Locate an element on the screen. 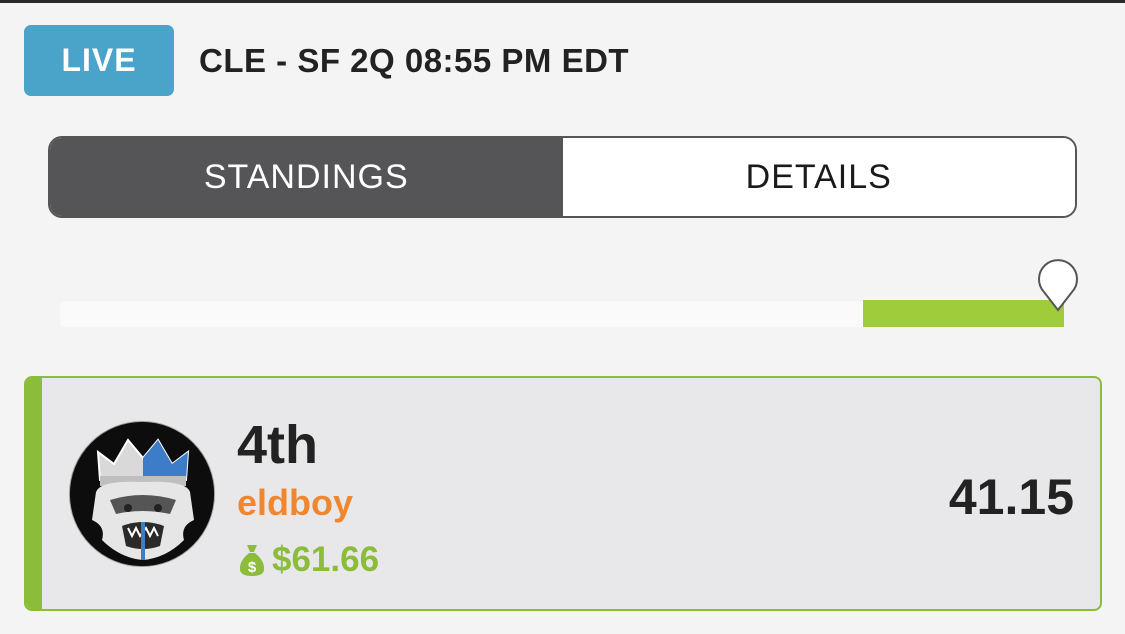 This screenshot has width=1125, height=634. username: eldboy is located at coordinates (295, 503).